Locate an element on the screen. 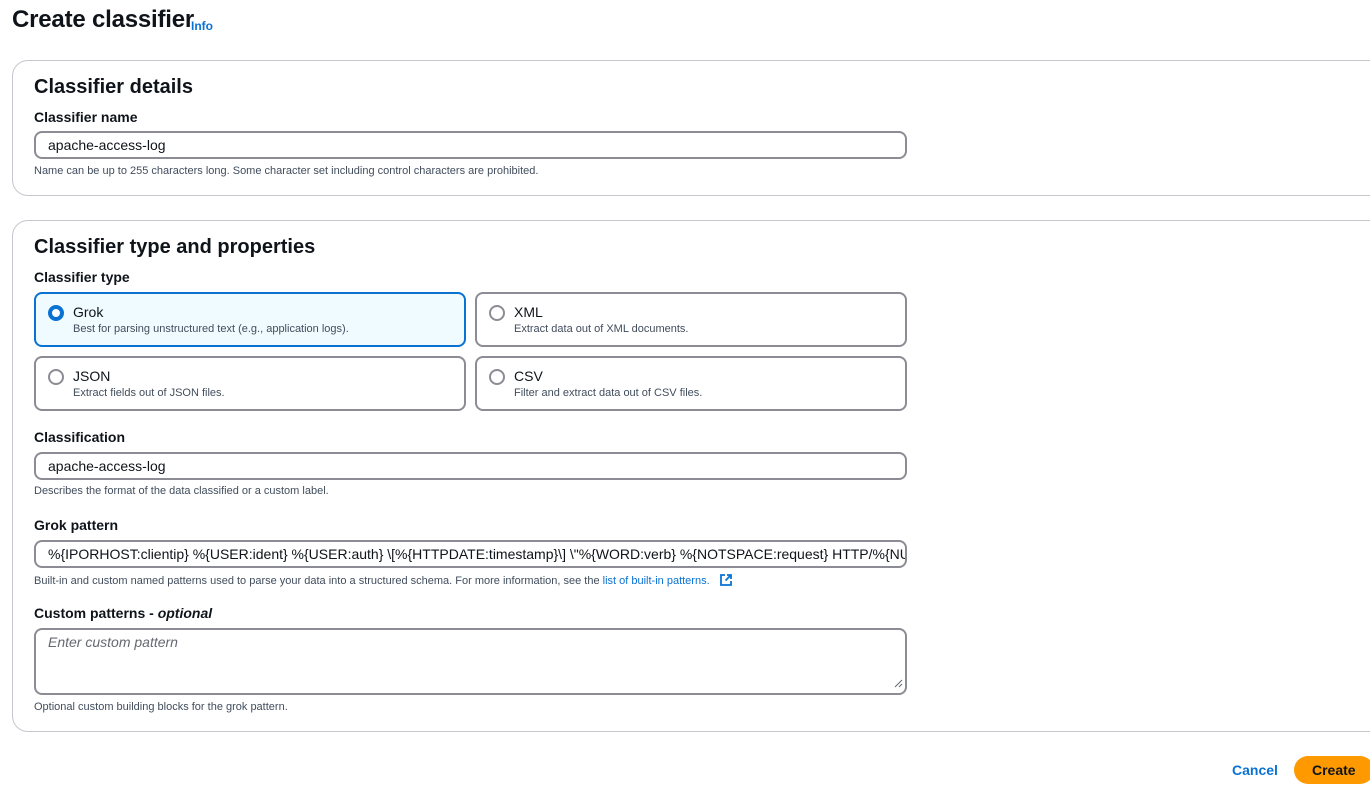 The width and height of the screenshot is (1370, 795). grok-pattern-label: Grok pattern is located at coordinates (76, 525).